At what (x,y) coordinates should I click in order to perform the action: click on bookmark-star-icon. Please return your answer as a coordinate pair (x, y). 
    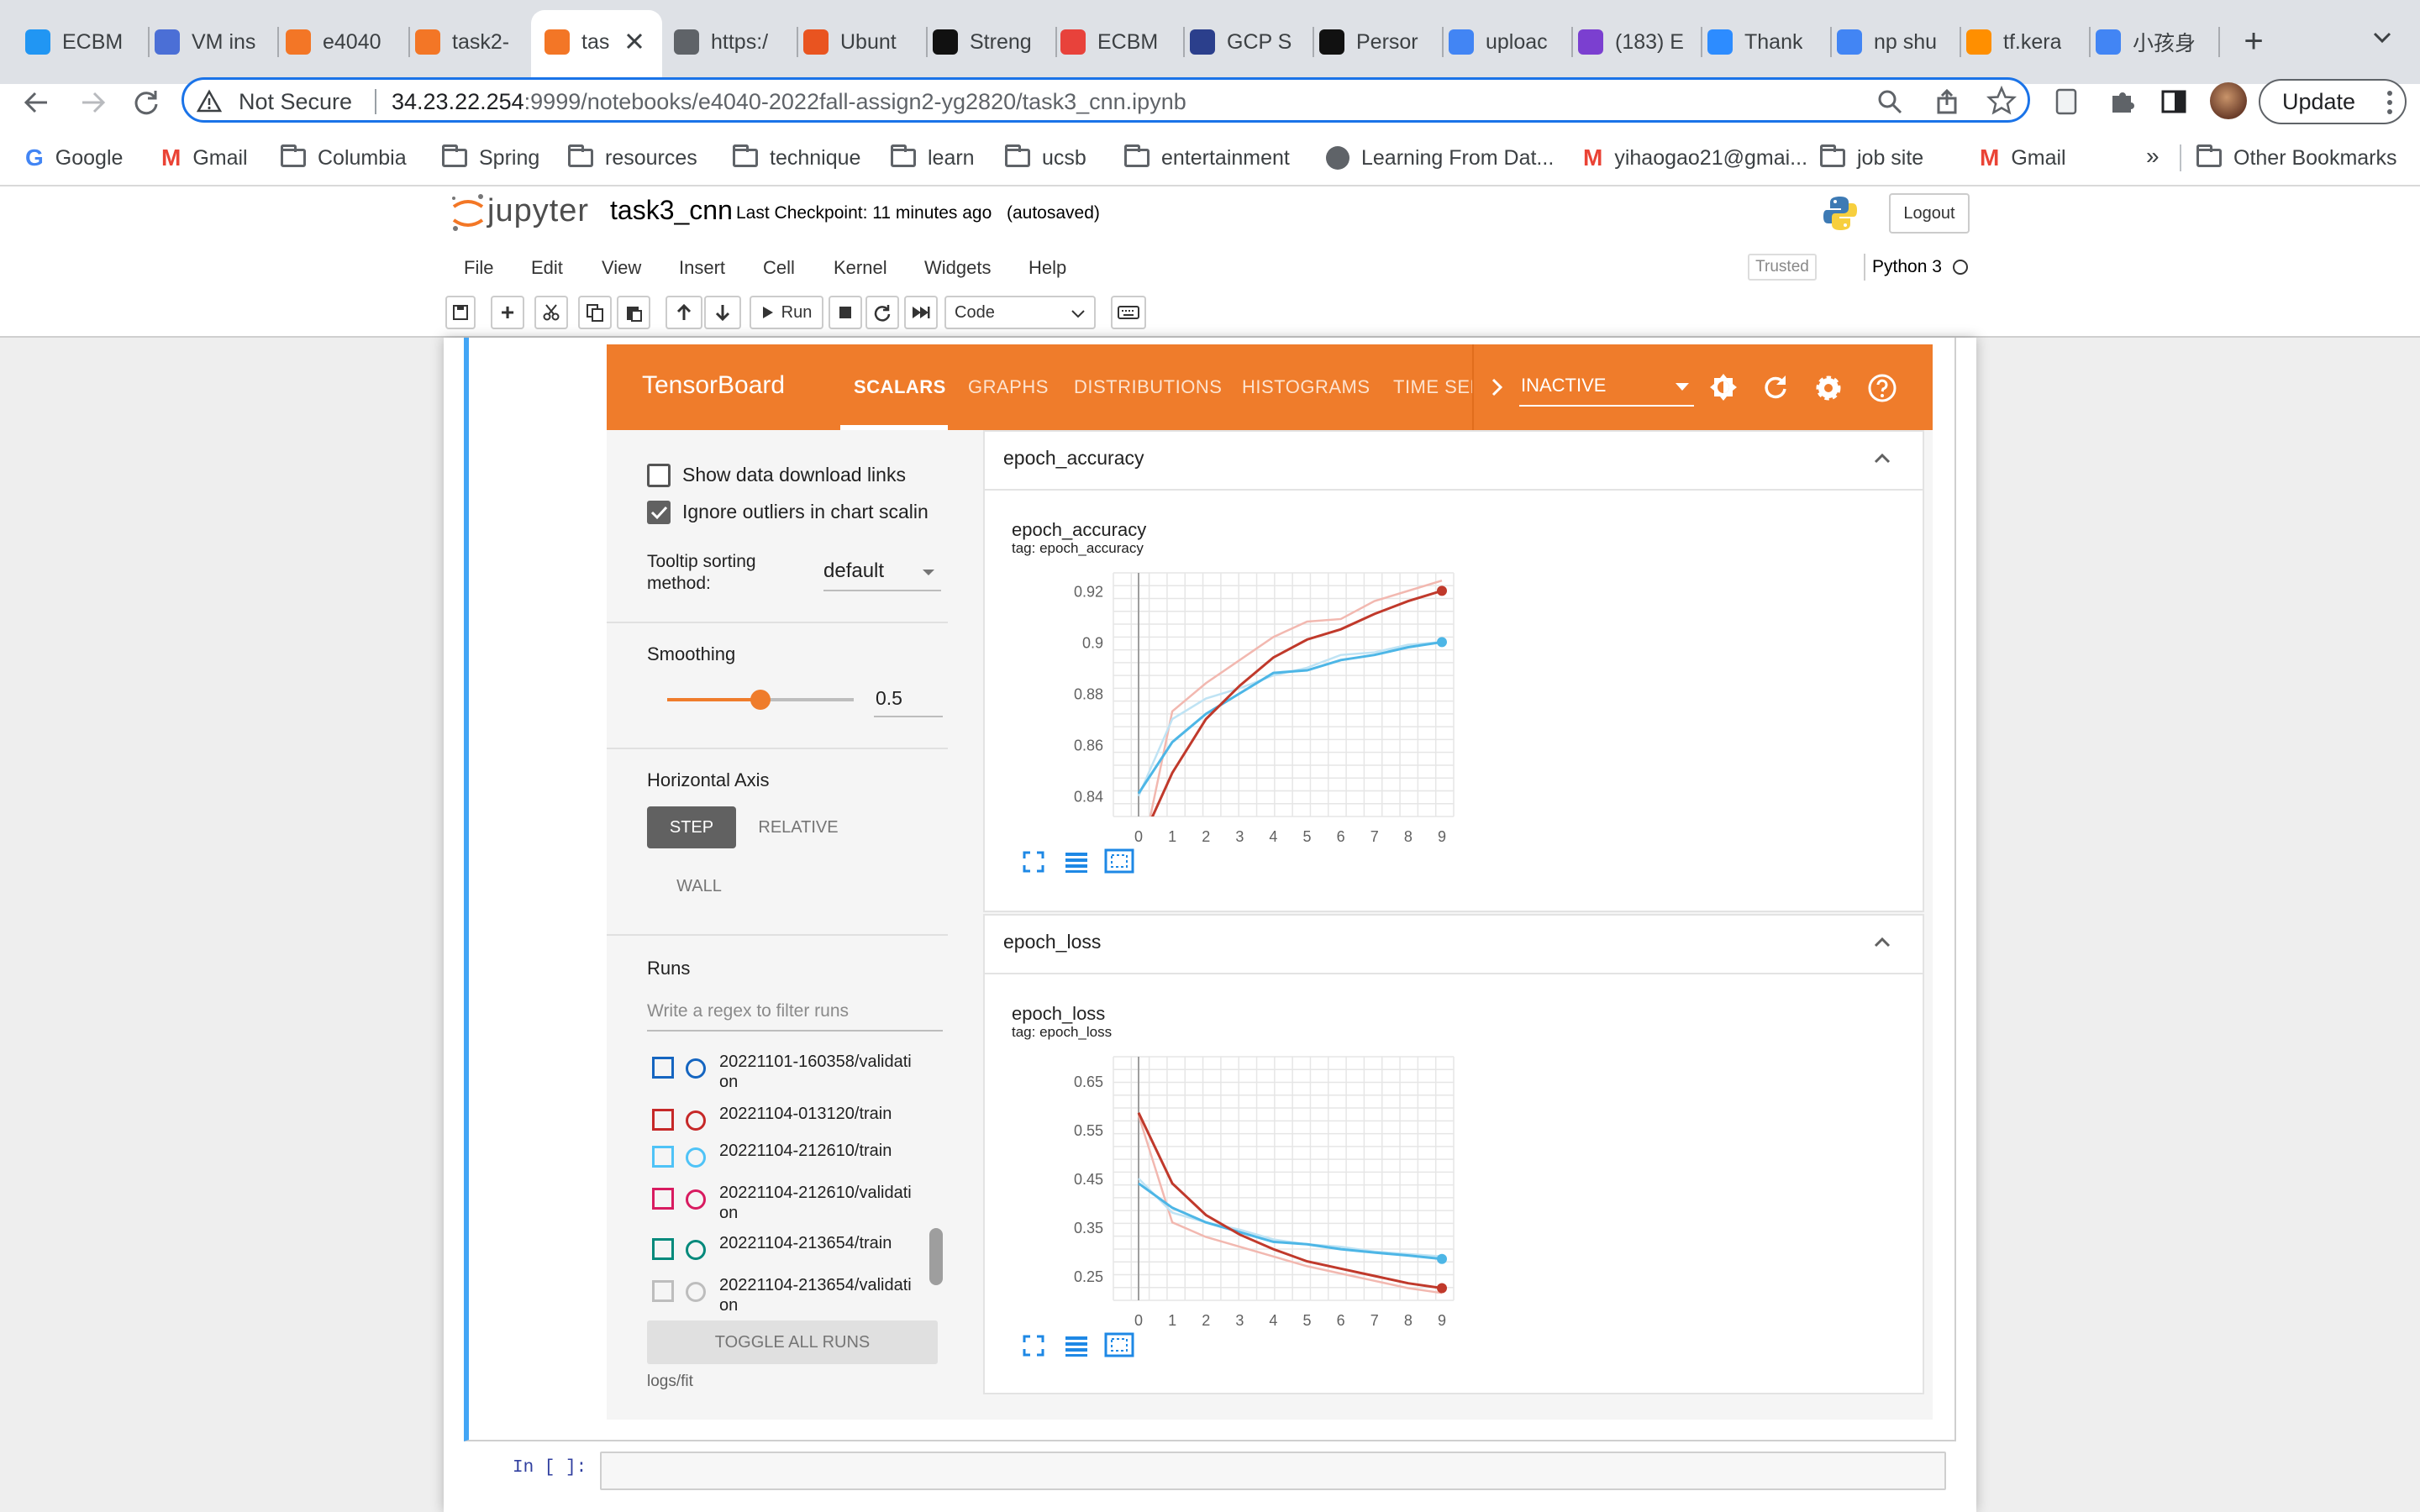
    Looking at the image, I should click on (2002, 100).